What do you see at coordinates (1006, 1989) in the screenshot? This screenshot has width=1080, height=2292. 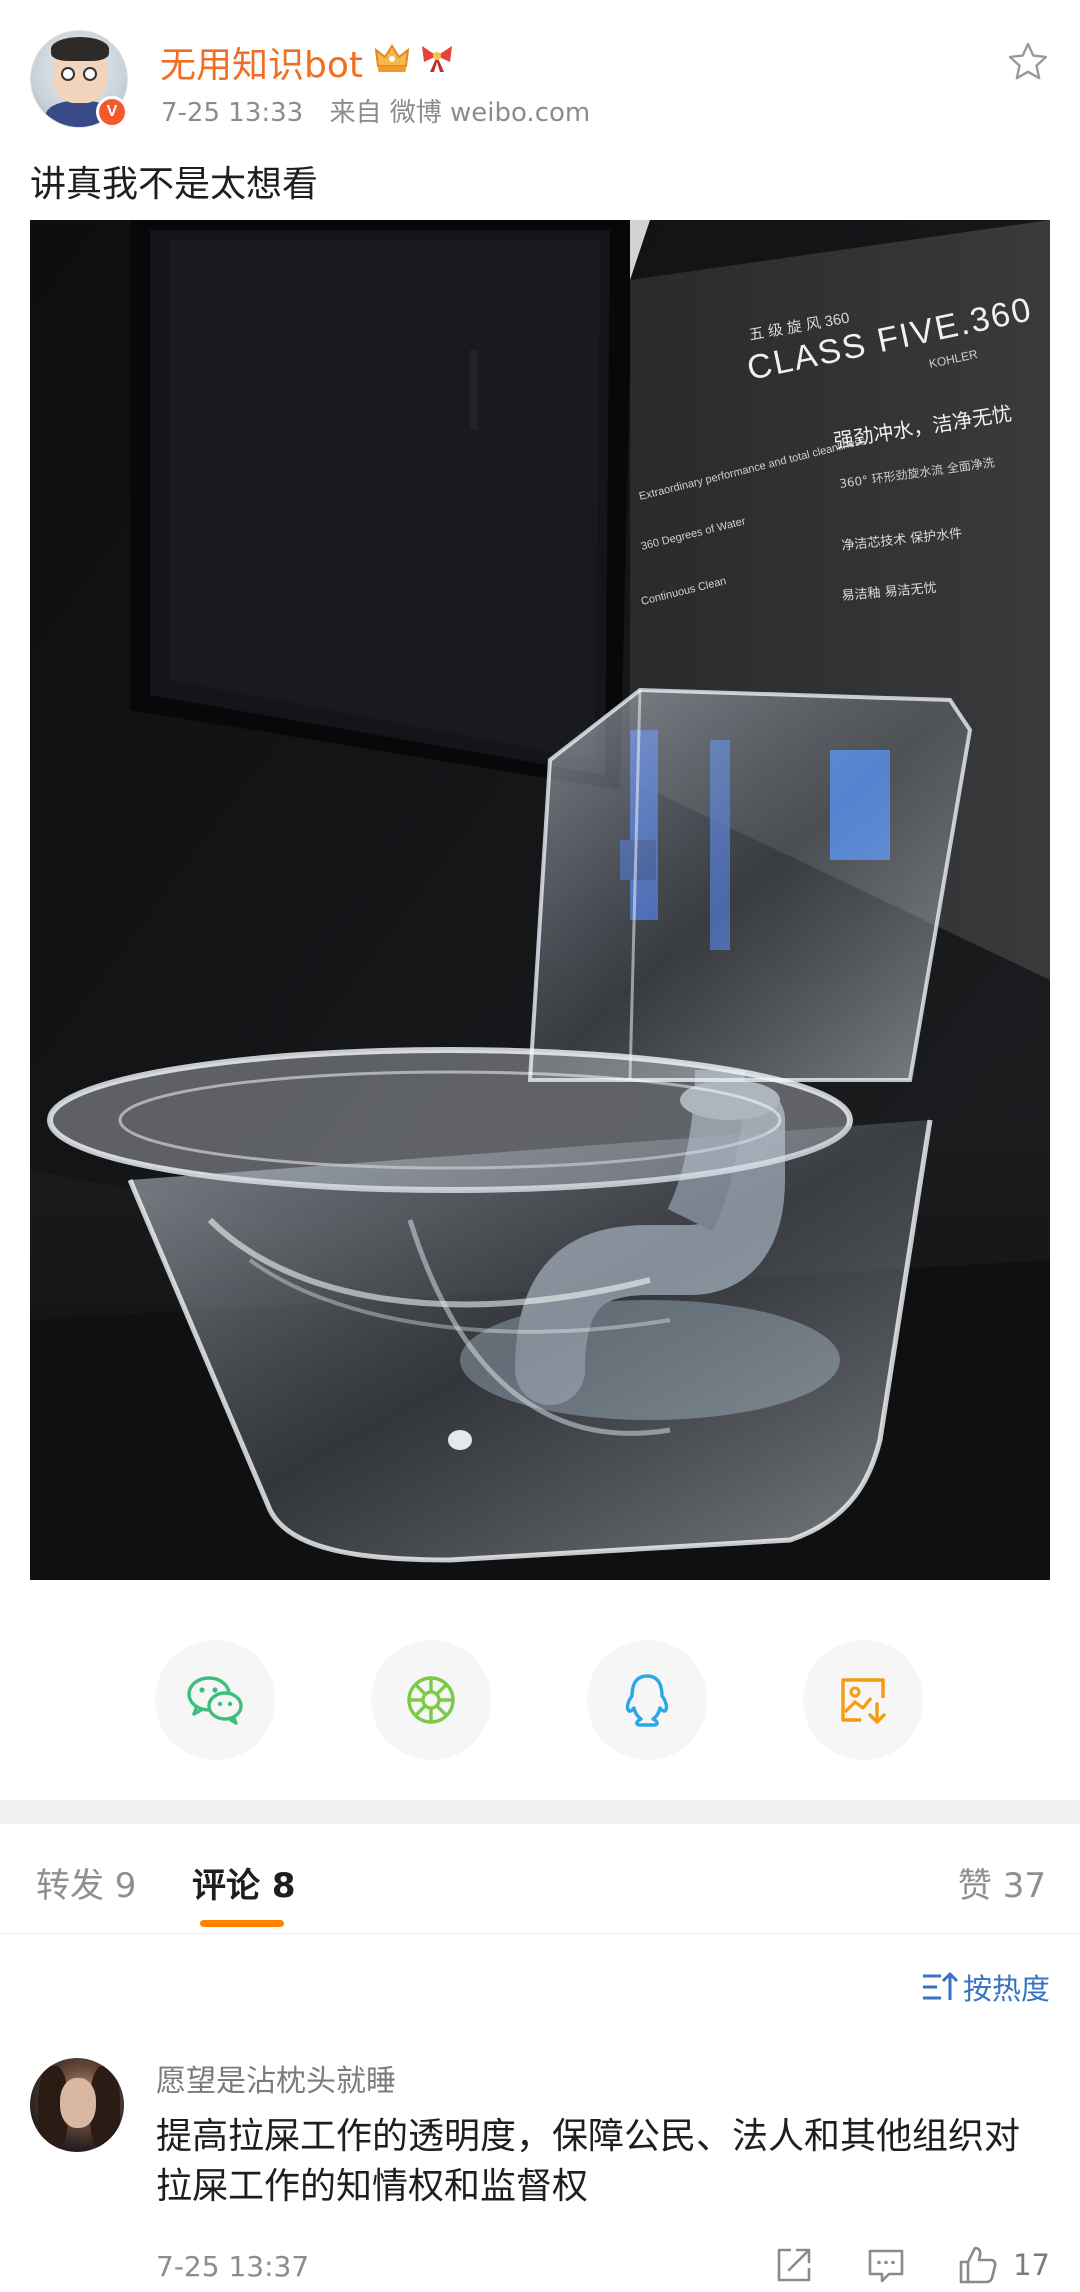 I see `sort-label: 按热度` at bounding box center [1006, 1989].